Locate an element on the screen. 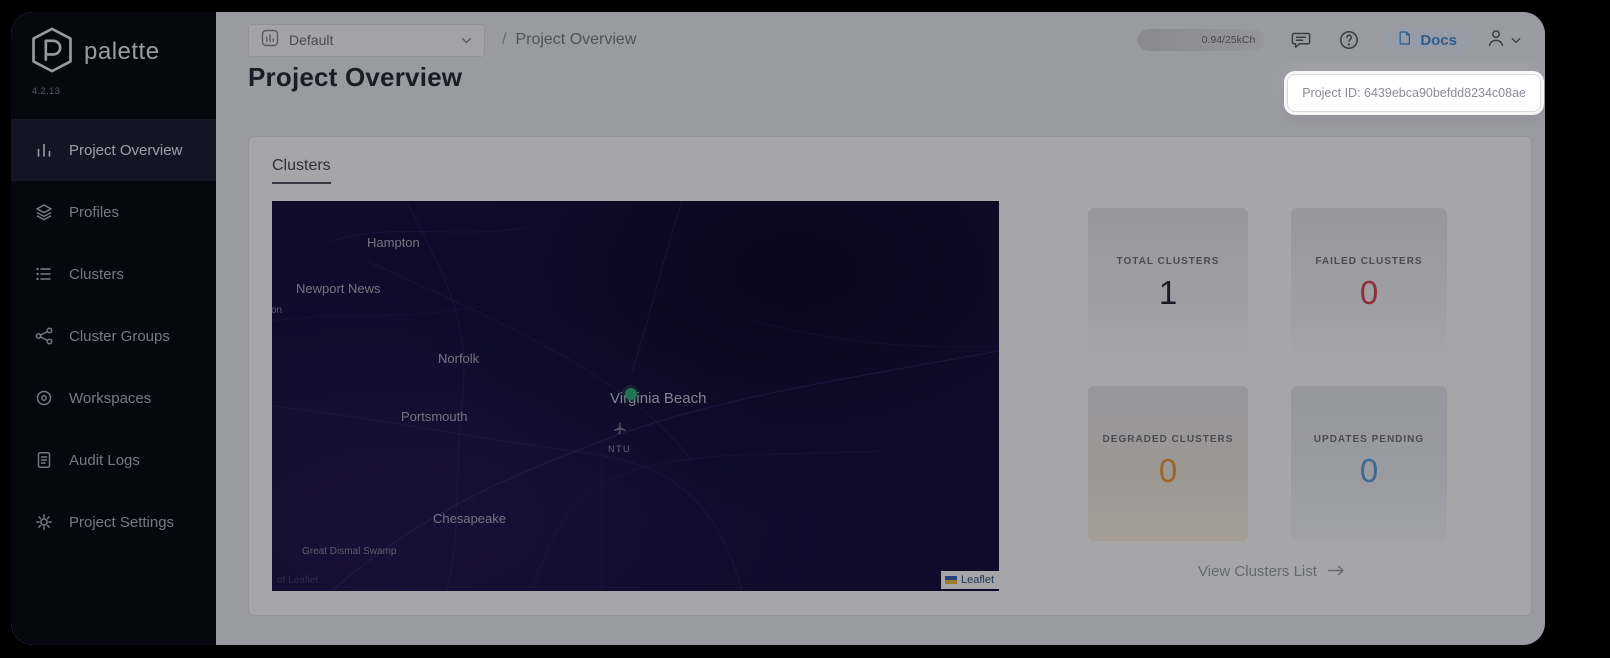  map-label-hampton: Hampton is located at coordinates (393, 242).